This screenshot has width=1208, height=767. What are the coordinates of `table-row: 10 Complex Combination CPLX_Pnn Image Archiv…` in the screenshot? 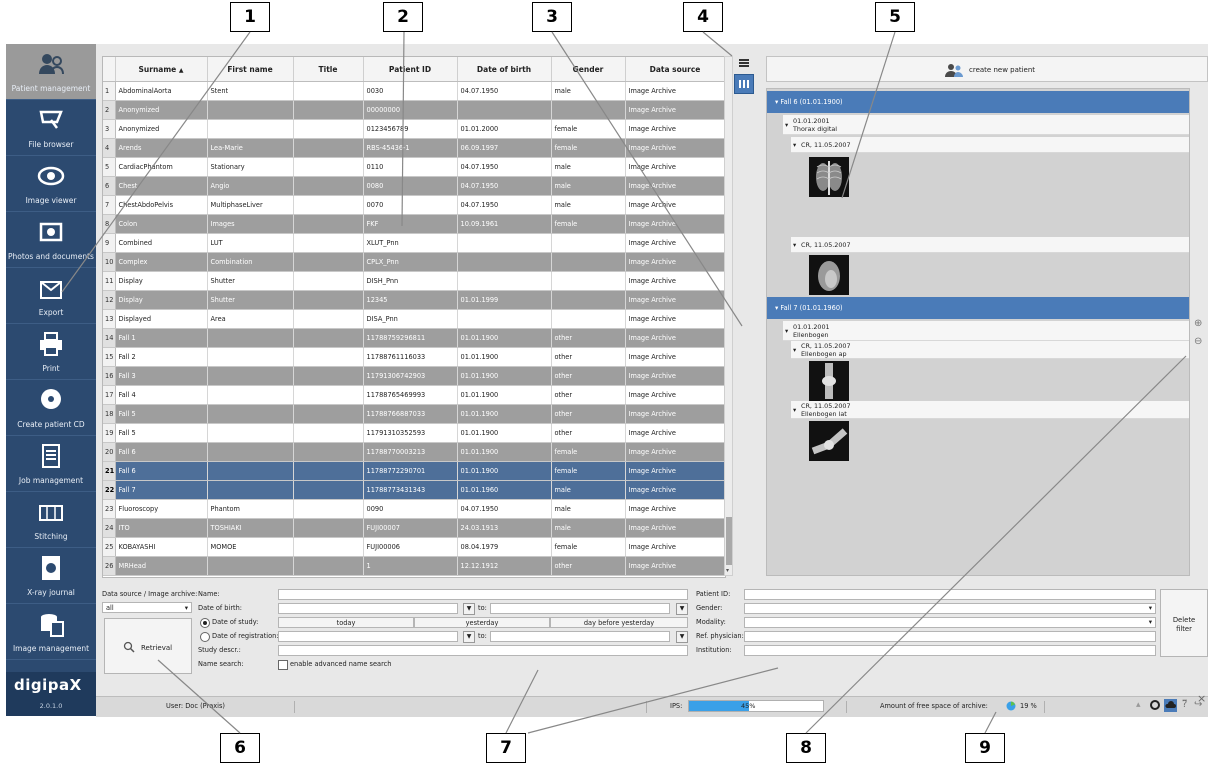 It's located at (414, 262).